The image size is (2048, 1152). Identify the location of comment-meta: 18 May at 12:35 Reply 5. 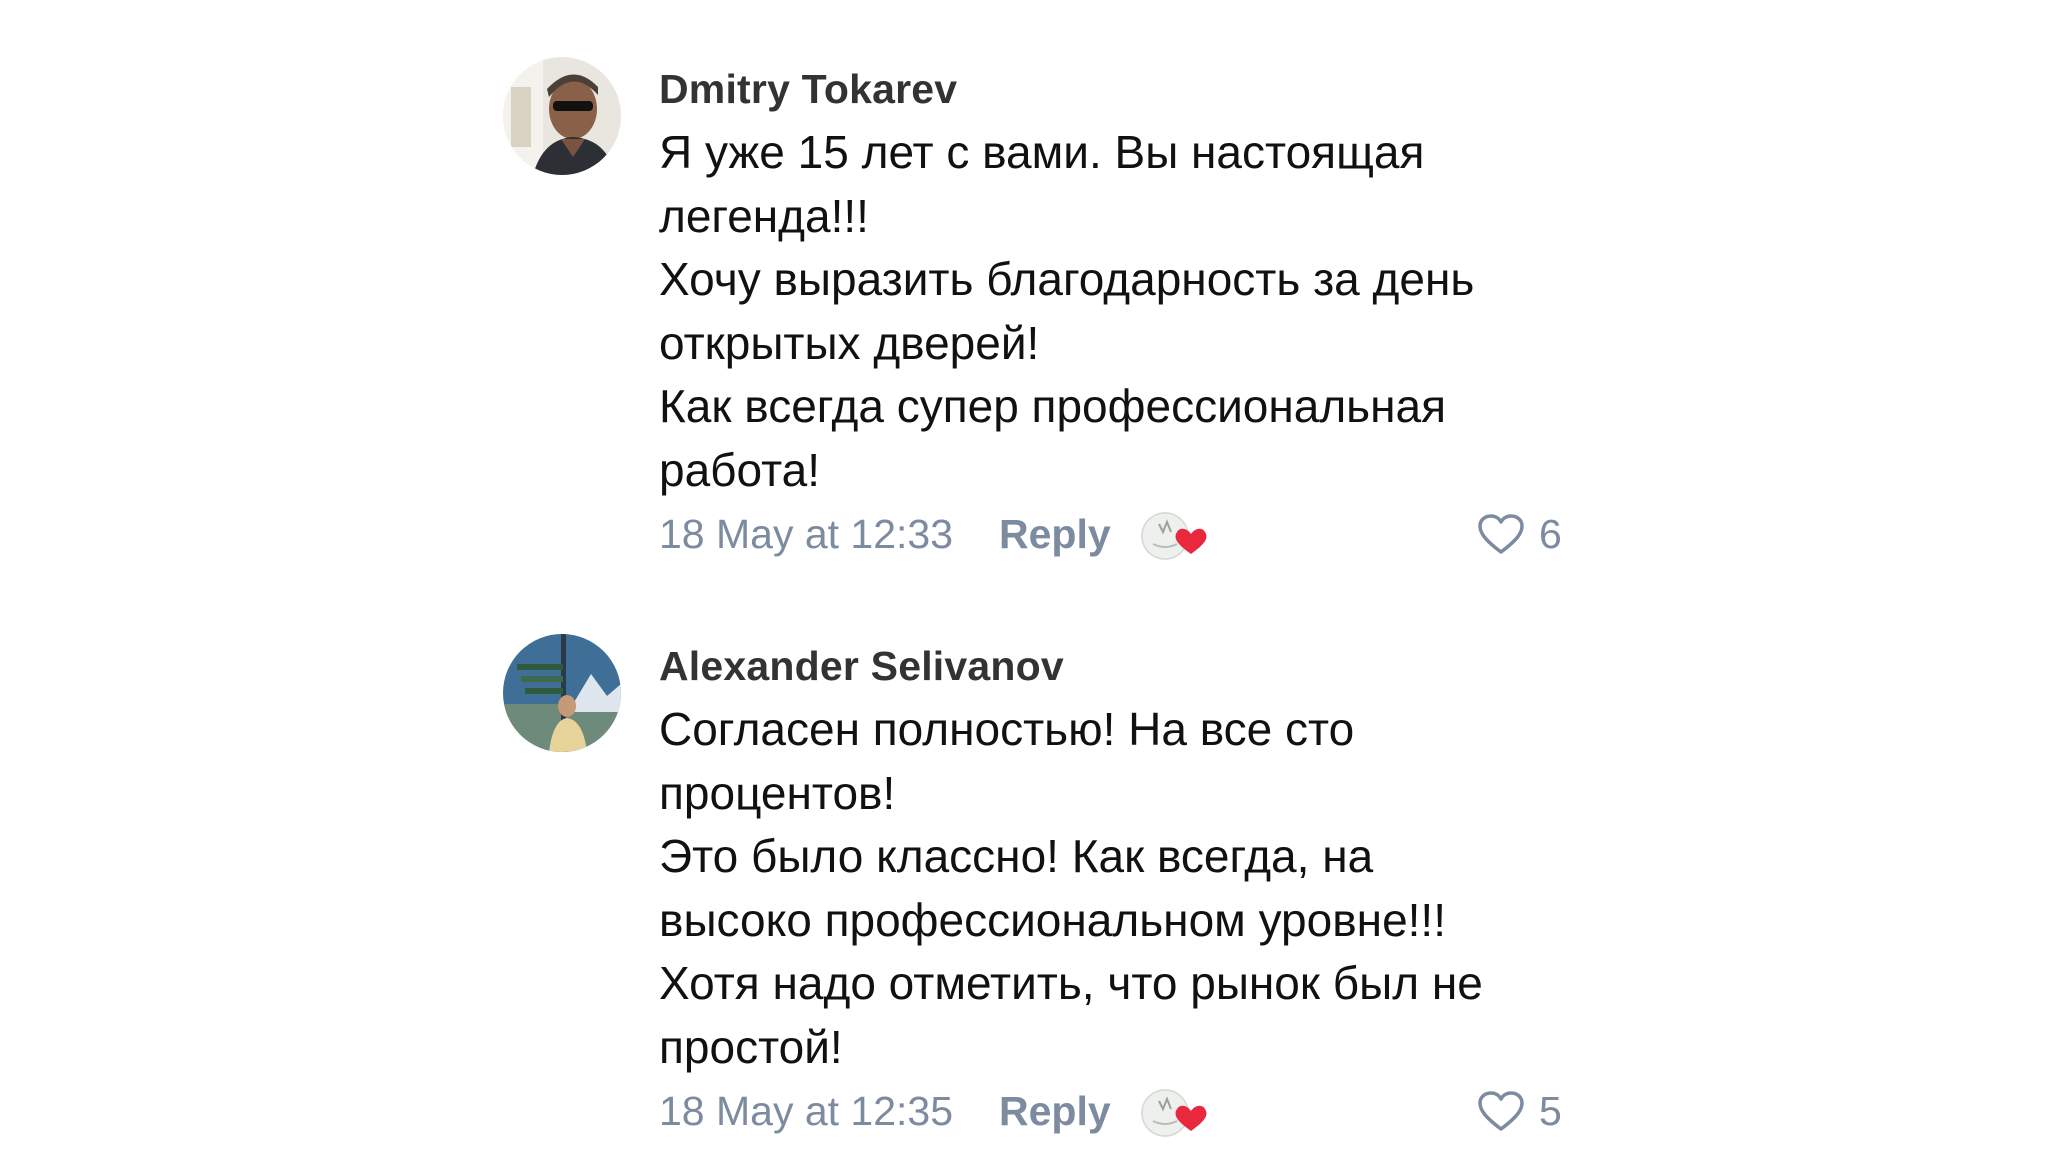
(1139, 1111).